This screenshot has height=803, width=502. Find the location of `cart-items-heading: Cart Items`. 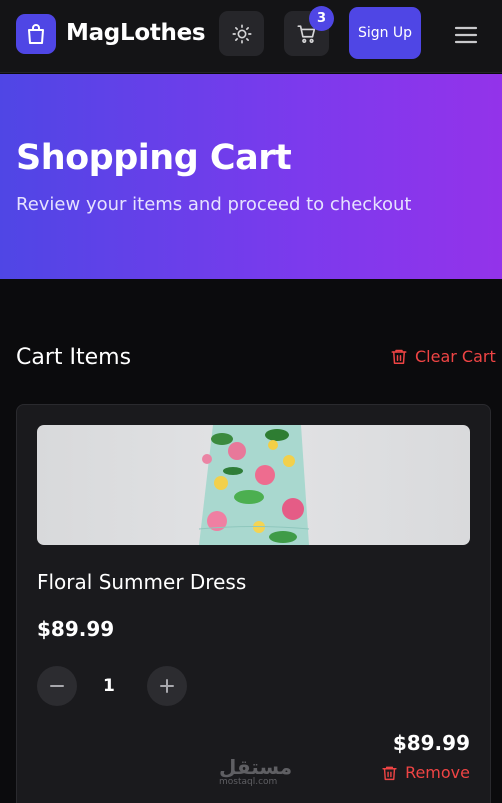

cart-items-heading: Cart Items is located at coordinates (74, 357).